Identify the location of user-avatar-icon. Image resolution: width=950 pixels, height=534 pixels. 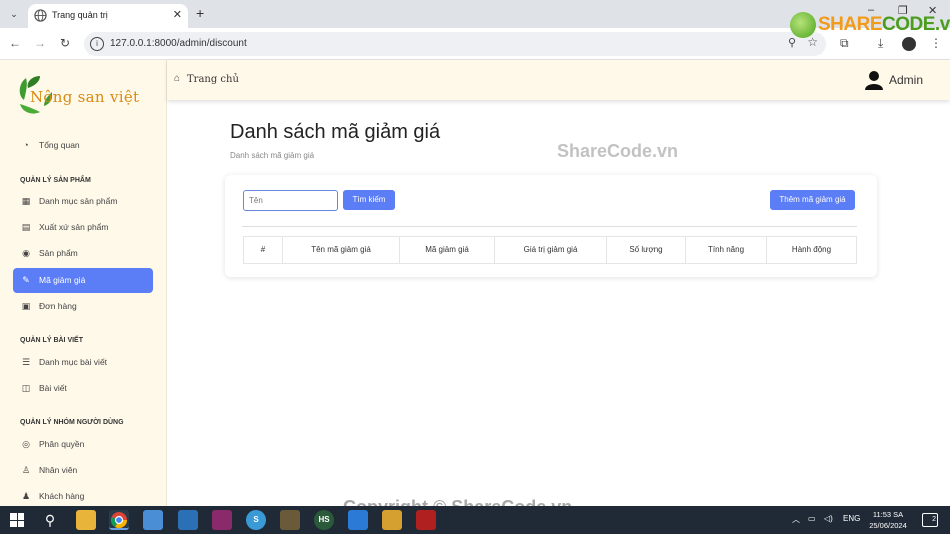
(874, 80).